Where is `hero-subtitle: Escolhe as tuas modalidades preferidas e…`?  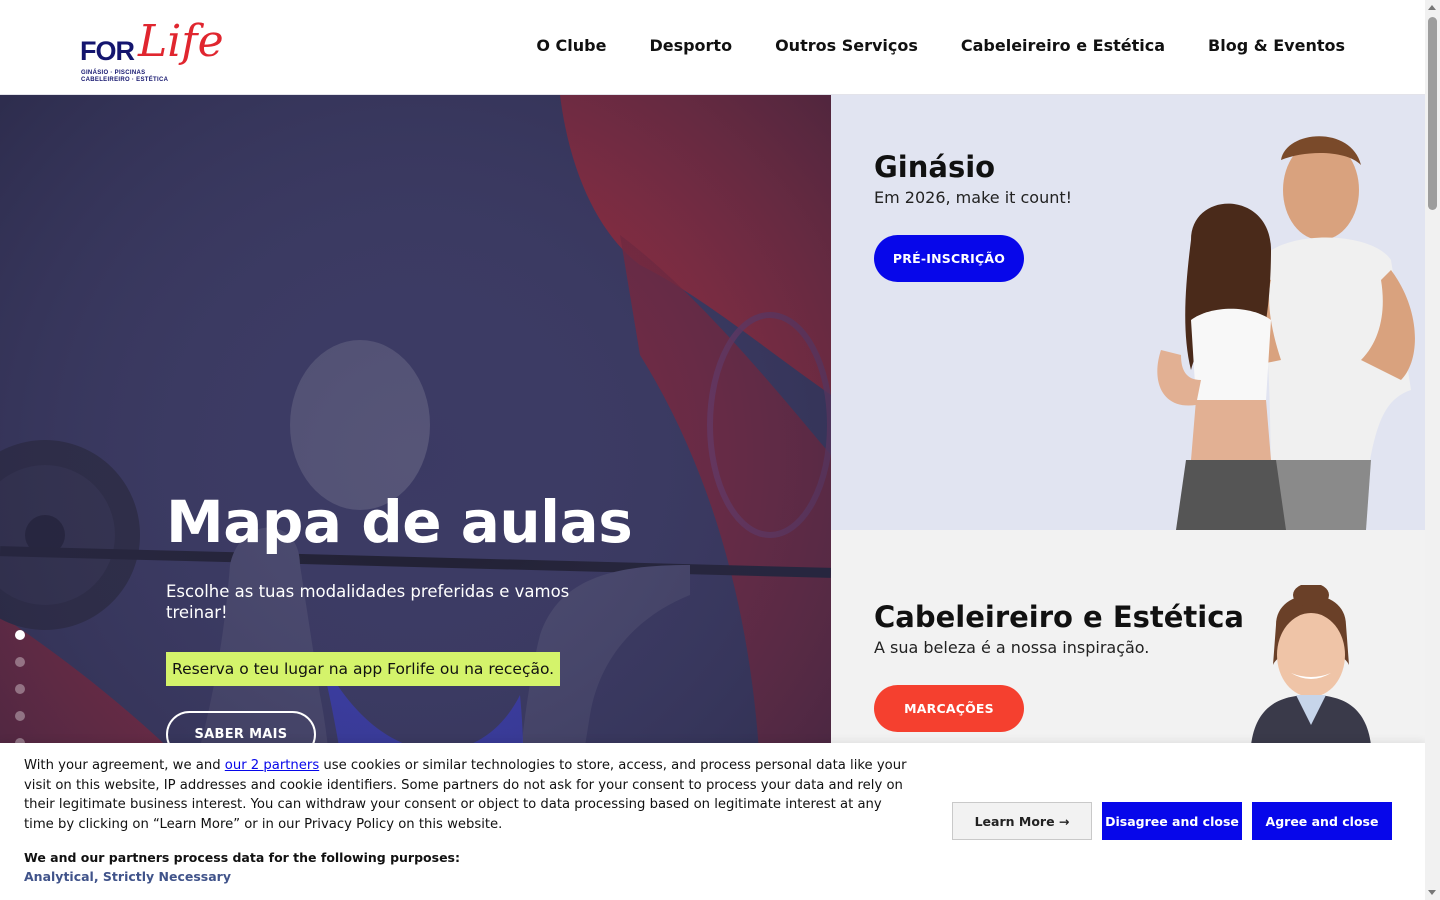
hero-subtitle: Escolhe as tuas modalidades preferidas e… is located at coordinates (368, 602).